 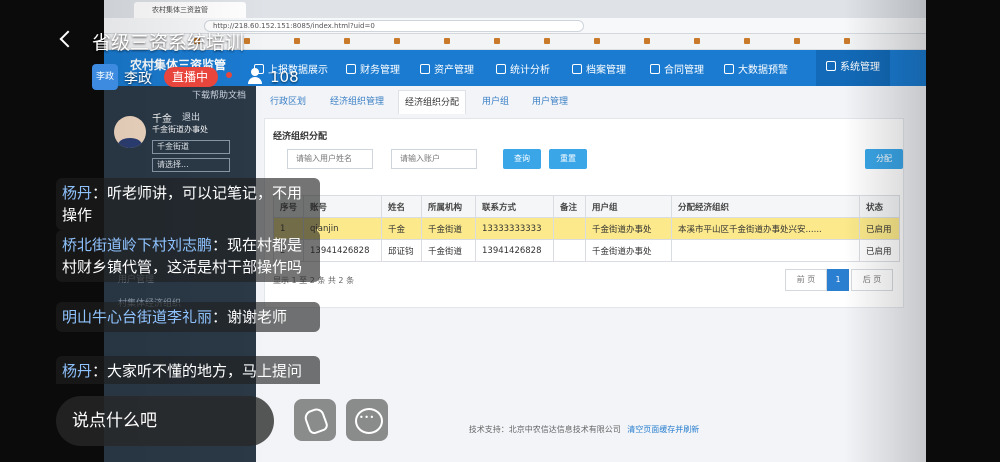 What do you see at coordinates (162, 119) in the screenshot?
I see `user-name: 千金` at bounding box center [162, 119].